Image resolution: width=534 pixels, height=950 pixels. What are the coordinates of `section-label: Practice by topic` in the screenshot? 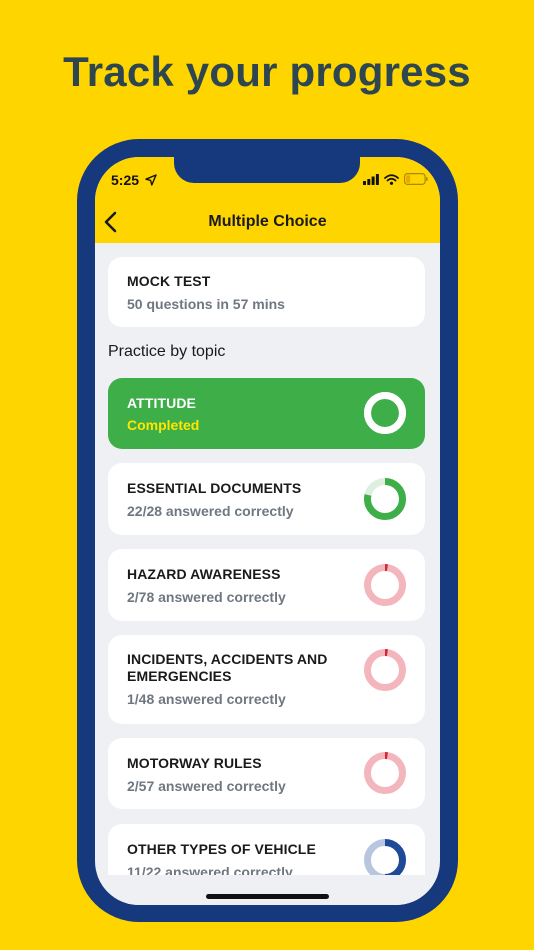 It's located at (167, 351).